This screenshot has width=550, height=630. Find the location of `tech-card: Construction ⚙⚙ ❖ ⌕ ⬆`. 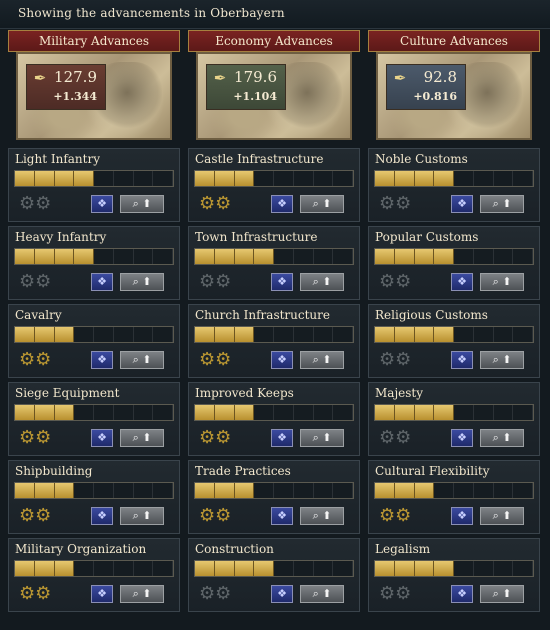

tech-card: Construction ⚙⚙ ❖ ⌕ ⬆ is located at coordinates (274, 575).